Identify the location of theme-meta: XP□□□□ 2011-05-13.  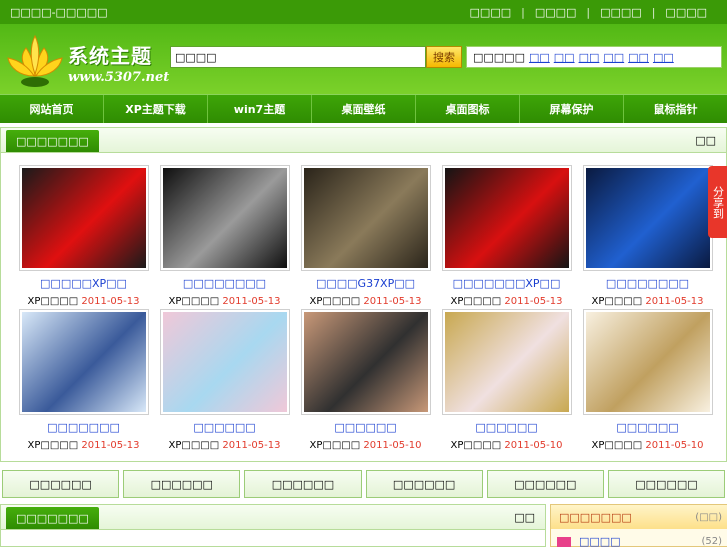
(83, 445).